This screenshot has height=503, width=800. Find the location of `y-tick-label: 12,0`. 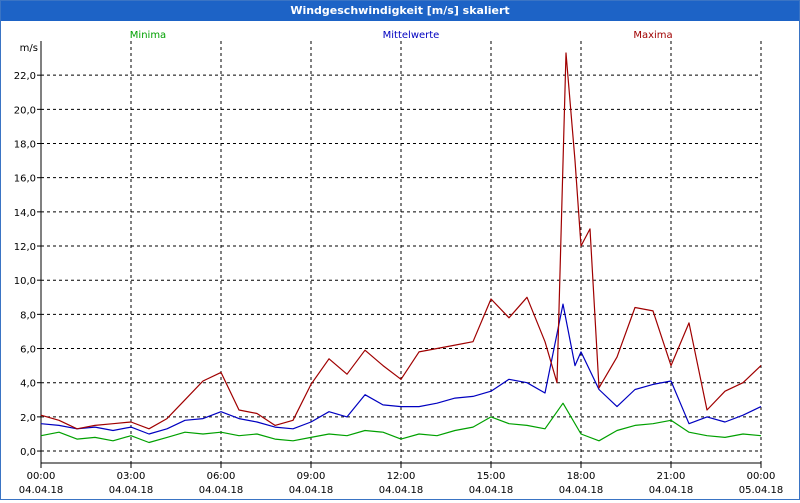

y-tick-label: 12,0 is located at coordinates (25, 247).